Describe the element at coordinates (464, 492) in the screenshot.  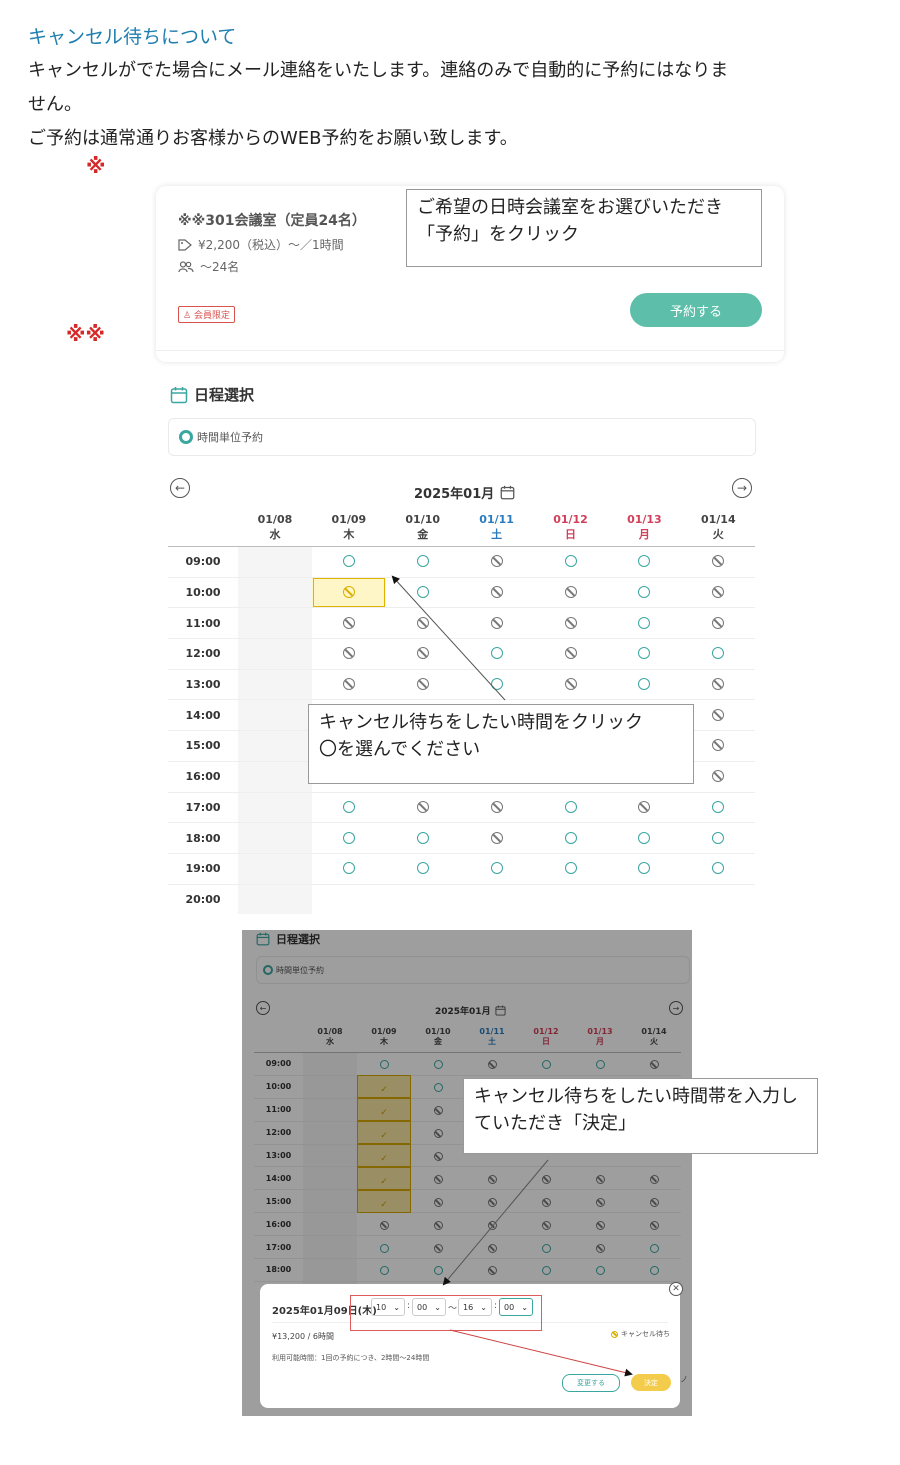
I see `month-label-row: 2025年01月` at that location.